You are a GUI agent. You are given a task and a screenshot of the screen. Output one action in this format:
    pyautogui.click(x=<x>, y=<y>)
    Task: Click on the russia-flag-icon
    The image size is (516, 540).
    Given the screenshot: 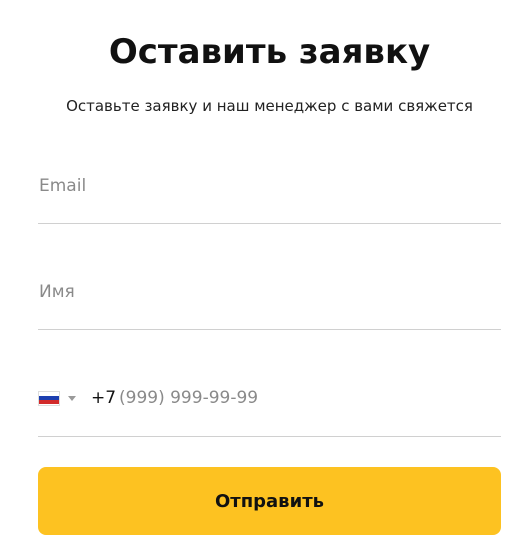 What is the action you would take?
    pyautogui.click(x=49, y=398)
    